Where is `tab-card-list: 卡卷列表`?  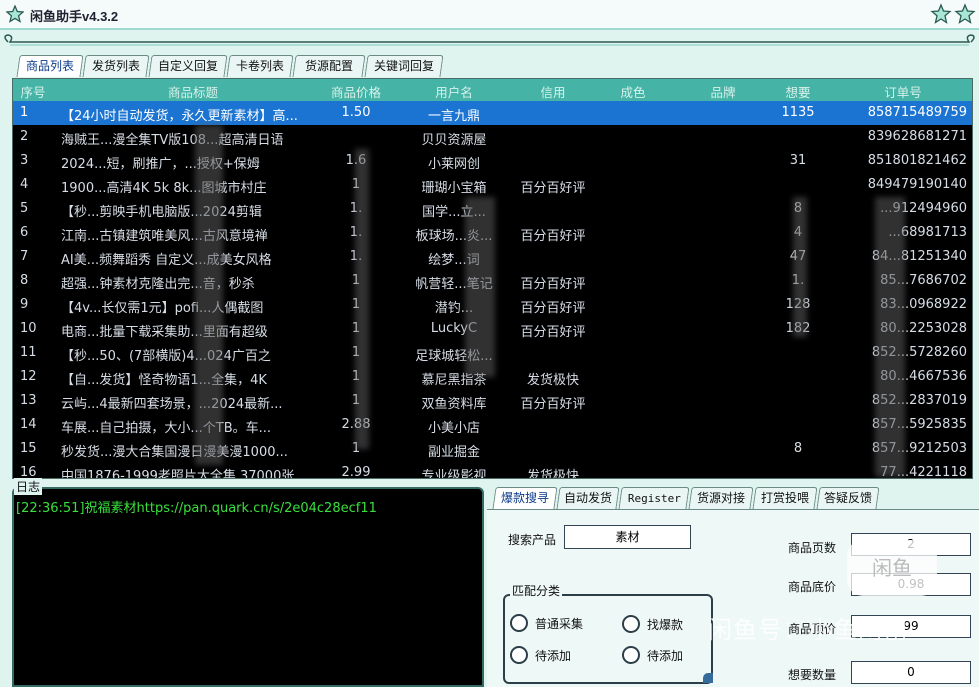 tab-card-list: 卡卷列表 is located at coordinates (260, 66).